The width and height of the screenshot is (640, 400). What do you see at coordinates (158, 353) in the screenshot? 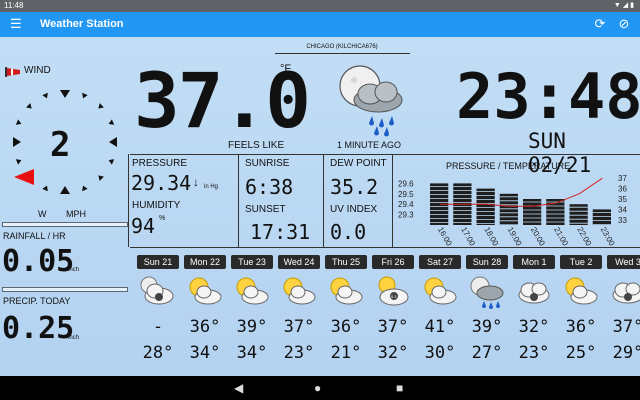
I see `forecast-low: 28°` at bounding box center [158, 353].